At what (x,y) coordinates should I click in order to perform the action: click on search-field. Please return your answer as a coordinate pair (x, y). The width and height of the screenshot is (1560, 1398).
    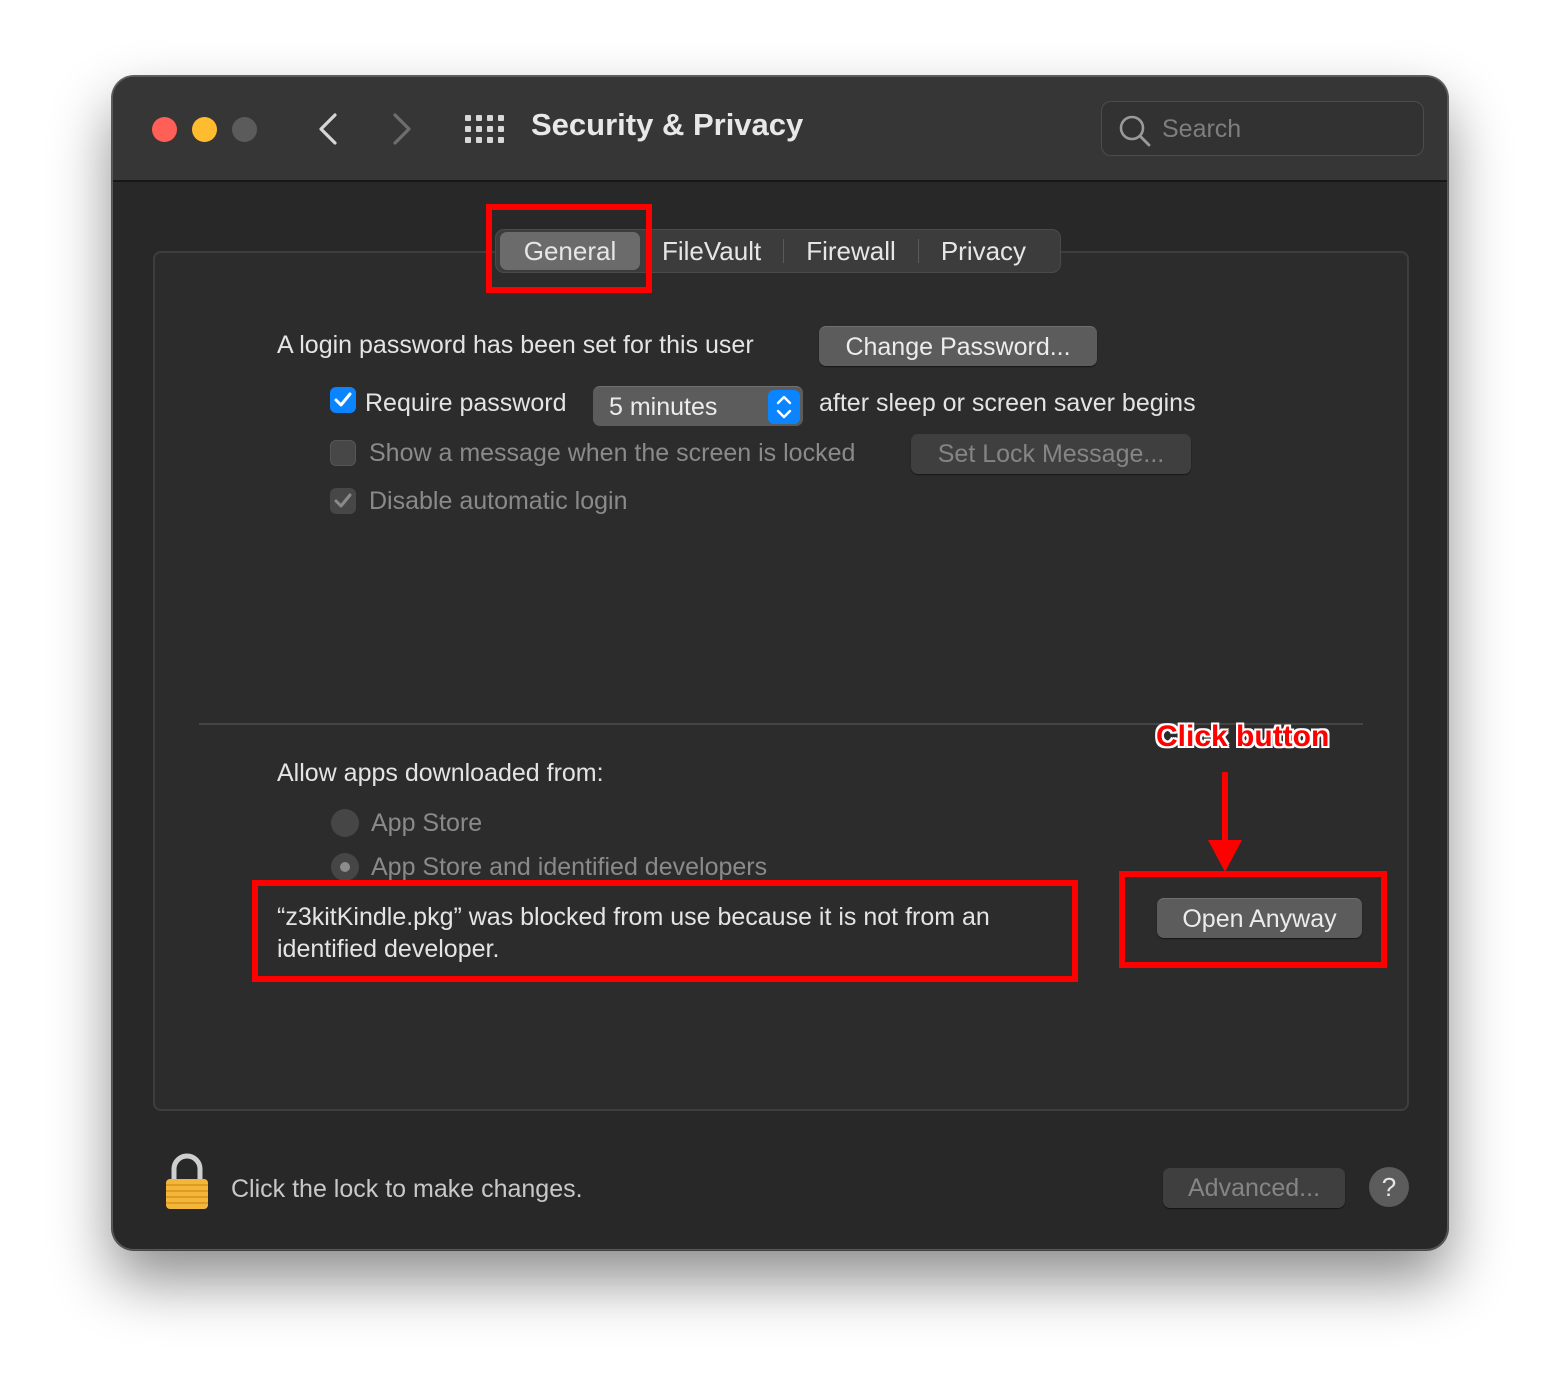
    Looking at the image, I should click on (1262, 128).